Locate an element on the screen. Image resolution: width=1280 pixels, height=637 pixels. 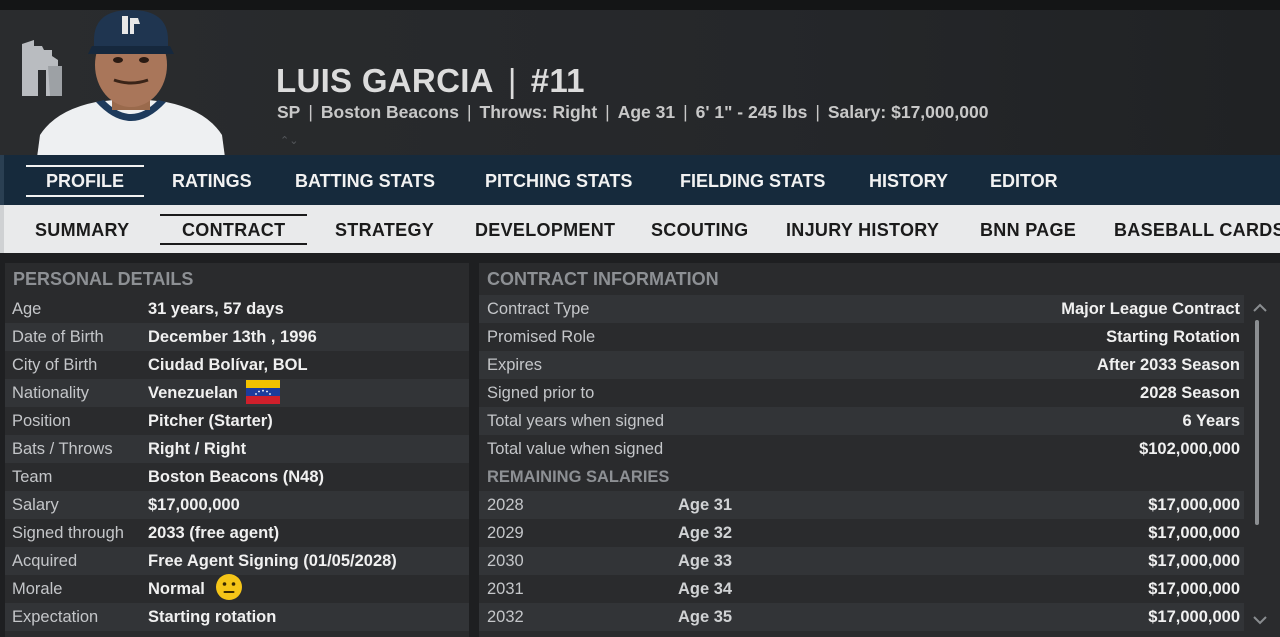
detail-row-morale: Morale Normal is located at coordinates (237, 588).